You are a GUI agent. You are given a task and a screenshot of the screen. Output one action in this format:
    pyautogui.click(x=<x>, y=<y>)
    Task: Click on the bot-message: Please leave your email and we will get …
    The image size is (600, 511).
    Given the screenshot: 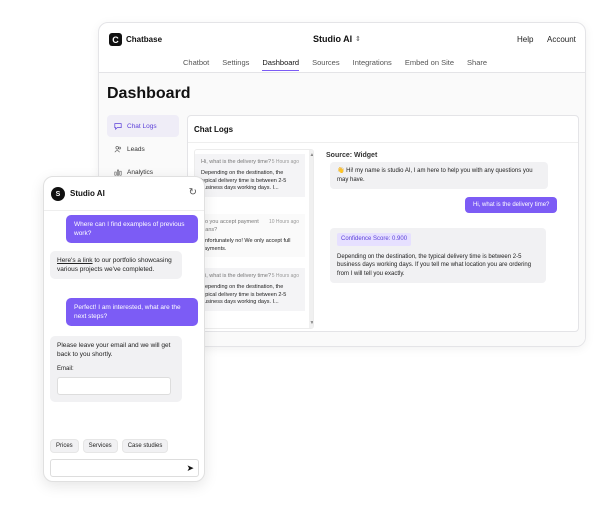 What is the action you would take?
    pyautogui.click(x=116, y=369)
    